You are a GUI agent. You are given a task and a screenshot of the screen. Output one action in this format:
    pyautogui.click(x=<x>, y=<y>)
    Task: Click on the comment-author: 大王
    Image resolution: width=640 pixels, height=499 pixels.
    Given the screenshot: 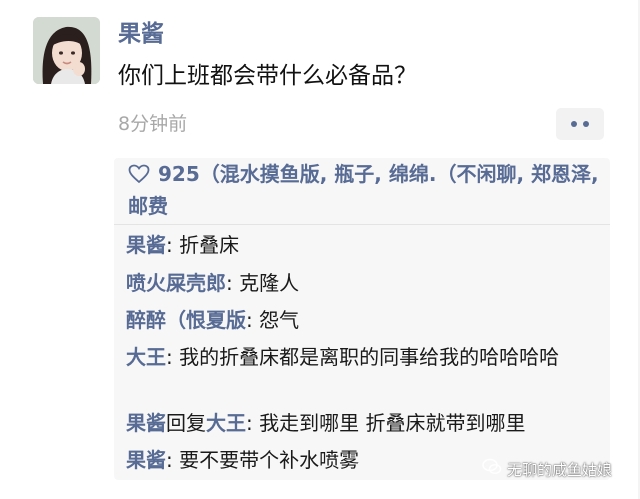 What is the action you would take?
    pyautogui.click(x=146, y=357)
    